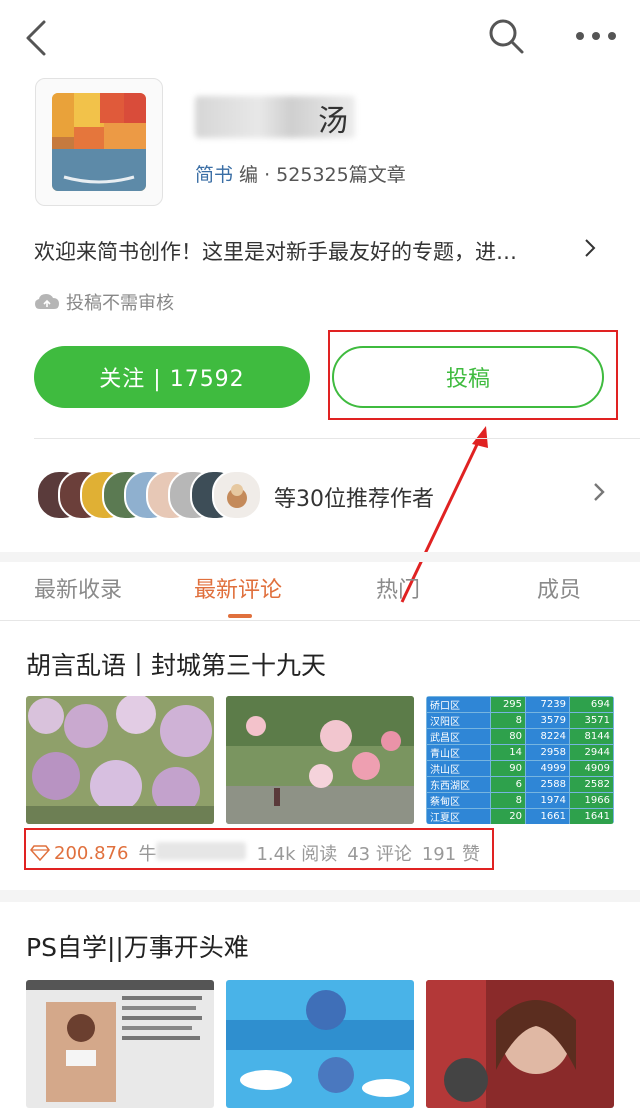  What do you see at coordinates (591, 736) in the screenshot?
I see `table-cell: 8144` at bounding box center [591, 736].